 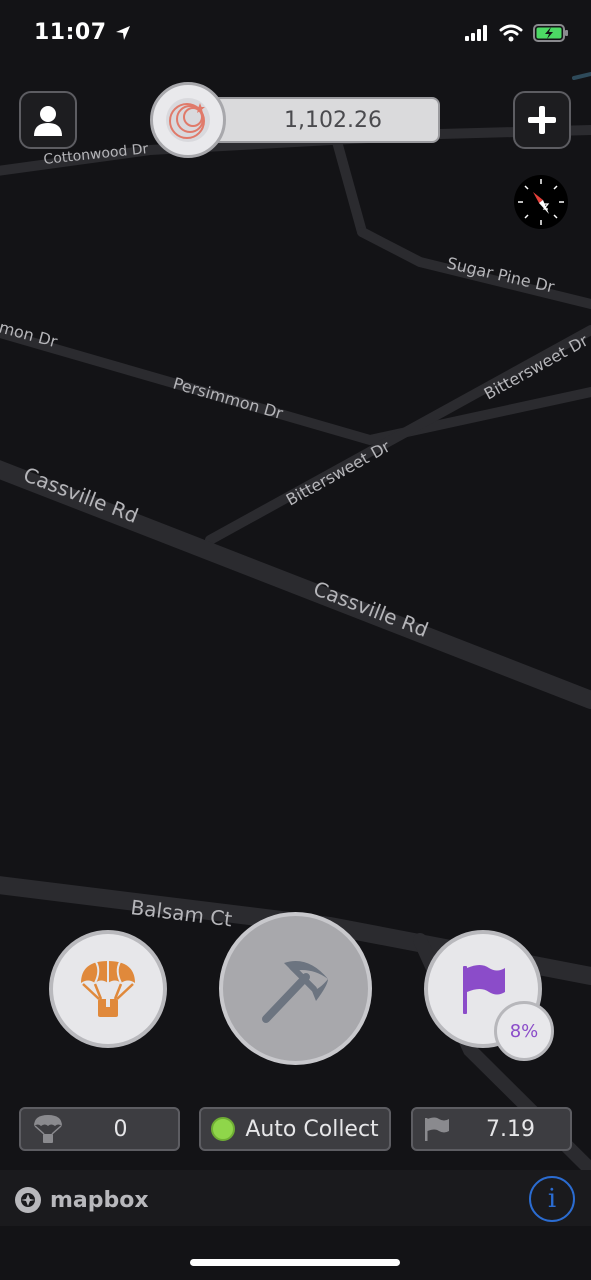 What do you see at coordinates (476, 33) in the screenshot?
I see `cellular-signal-icon` at bounding box center [476, 33].